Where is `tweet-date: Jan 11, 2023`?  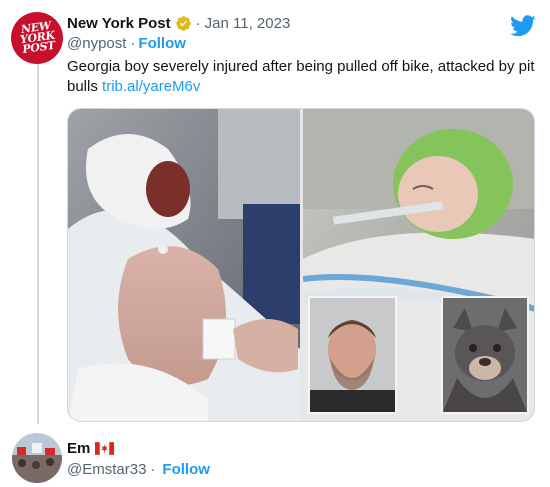 tweet-date: Jan 11, 2023 is located at coordinates (248, 23).